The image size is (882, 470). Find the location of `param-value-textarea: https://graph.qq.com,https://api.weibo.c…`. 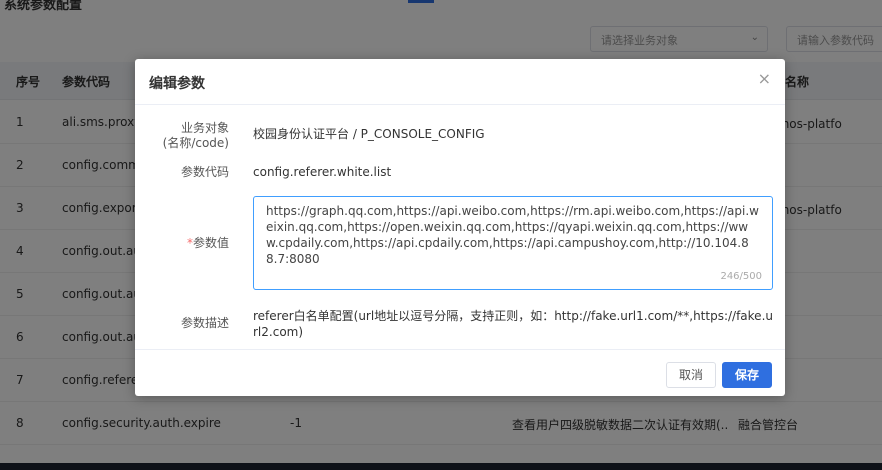

param-value-textarea: https://graph.qq.com,https://api.weibo.c… is located at coordinates (513, 243).